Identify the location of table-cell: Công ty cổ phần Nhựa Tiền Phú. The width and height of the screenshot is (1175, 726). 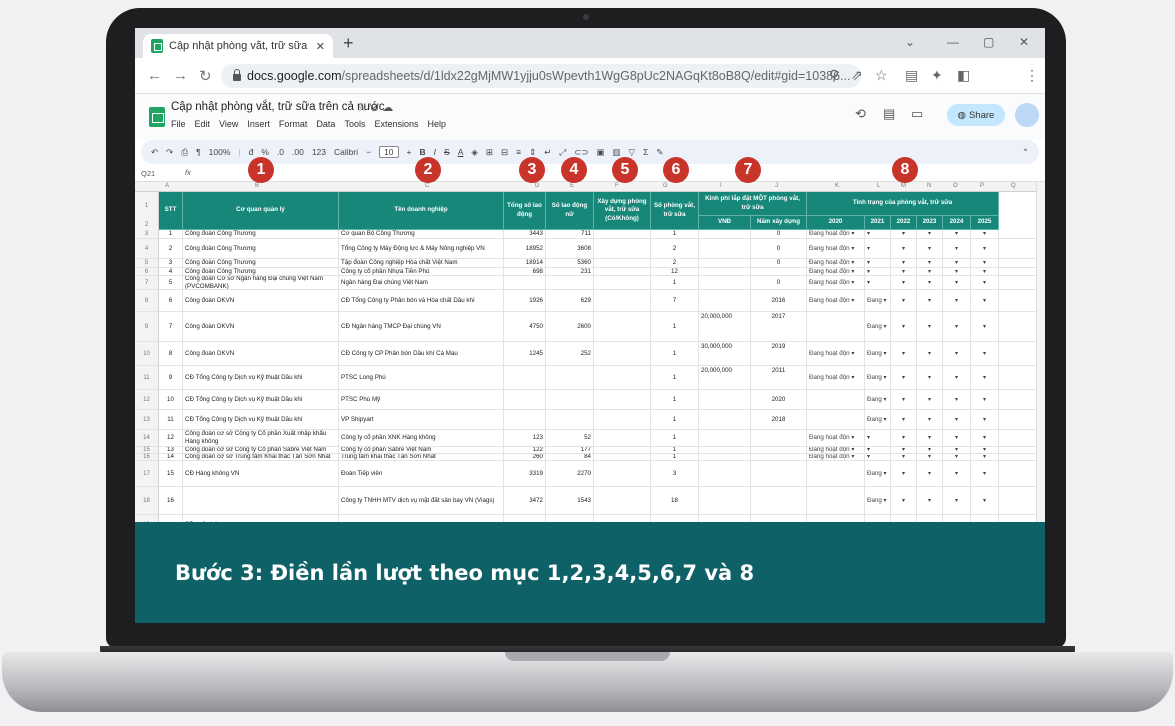
(421, 271).